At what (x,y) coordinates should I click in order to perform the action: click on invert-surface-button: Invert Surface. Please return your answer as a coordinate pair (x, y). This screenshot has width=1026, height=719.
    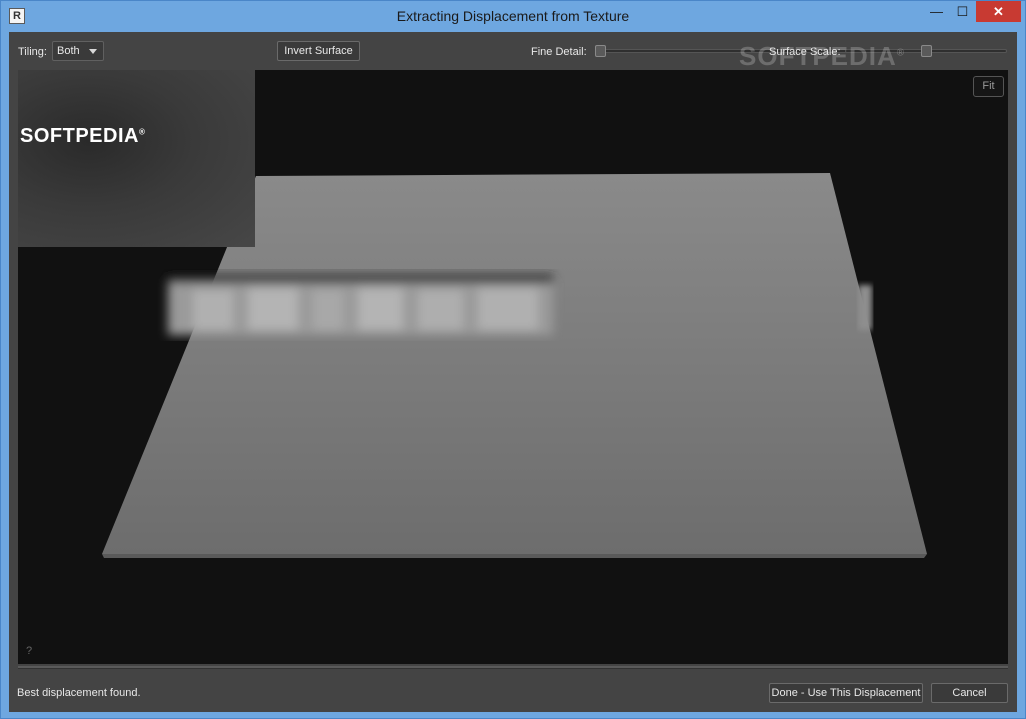
    Looking at the image, I should click on (318, 51).